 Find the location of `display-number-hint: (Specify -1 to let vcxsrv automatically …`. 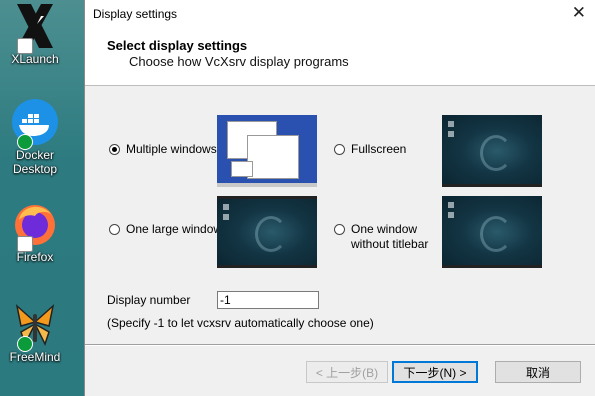

display-number-hint: (Specify -1 to let vcxsrv automatically … is located at coordinates (240, 323).